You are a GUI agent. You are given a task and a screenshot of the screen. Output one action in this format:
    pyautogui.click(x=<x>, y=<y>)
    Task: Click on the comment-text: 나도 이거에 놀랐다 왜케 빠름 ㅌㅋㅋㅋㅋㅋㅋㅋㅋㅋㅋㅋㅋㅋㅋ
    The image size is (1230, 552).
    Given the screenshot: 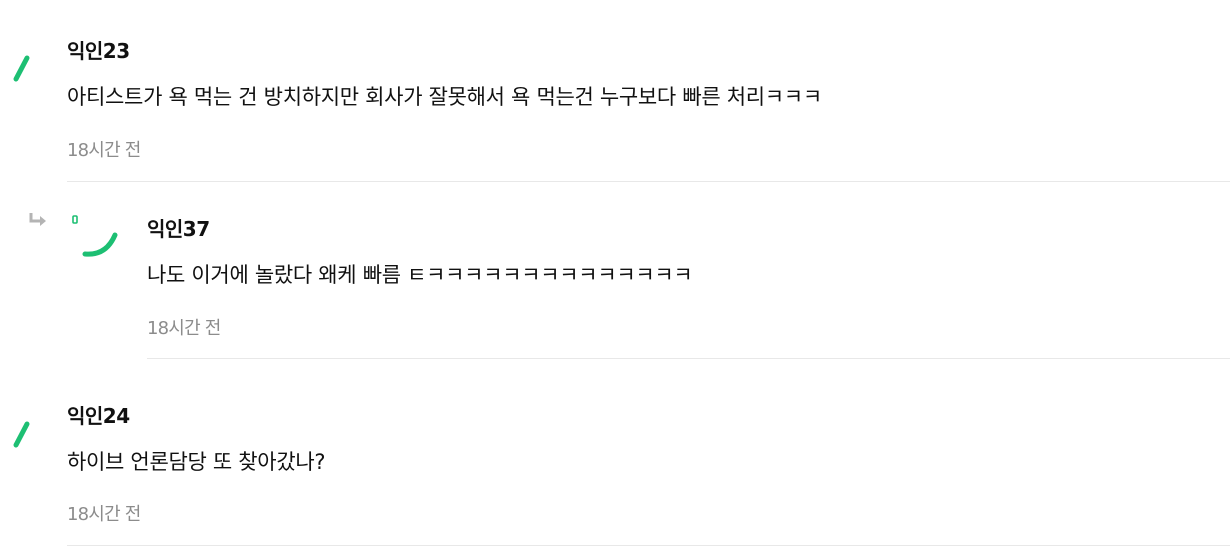 What is the action you would take?
    pyautogui.click(x=420, y=275)
    